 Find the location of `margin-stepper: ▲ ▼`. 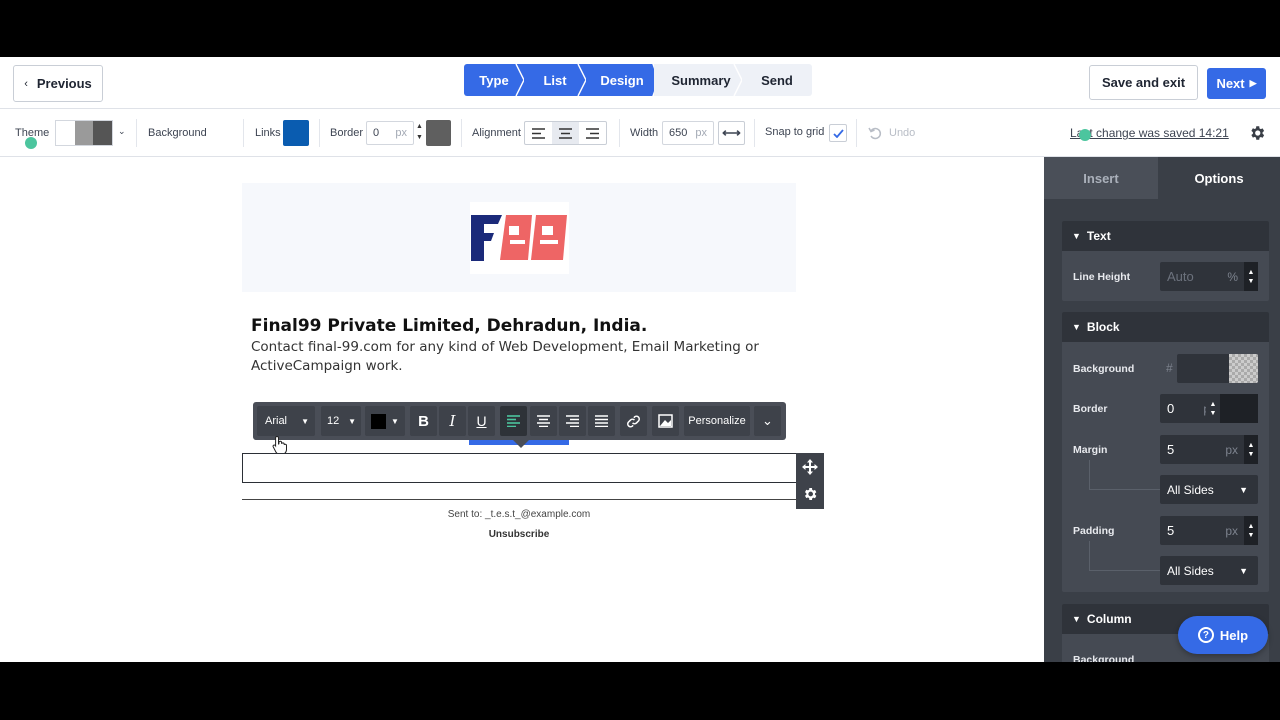

margin-stepper: ▲ ▼ is located at coordinates (1251, 449).